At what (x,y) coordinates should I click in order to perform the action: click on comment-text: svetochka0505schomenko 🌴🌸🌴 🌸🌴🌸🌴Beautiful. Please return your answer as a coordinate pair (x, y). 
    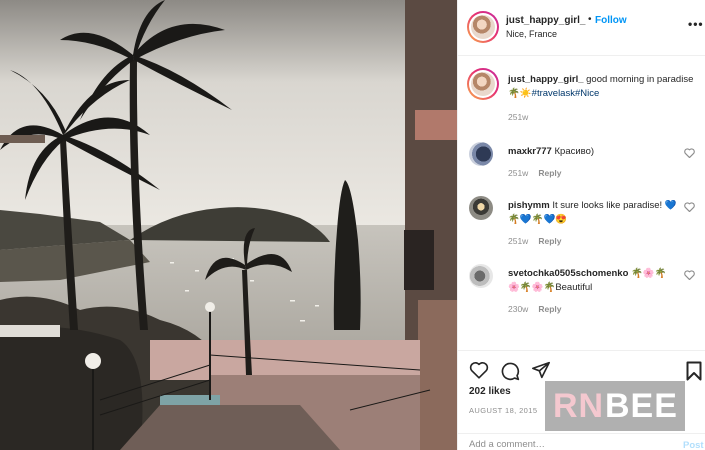
    Looking at the image, I should click on (593, 281).